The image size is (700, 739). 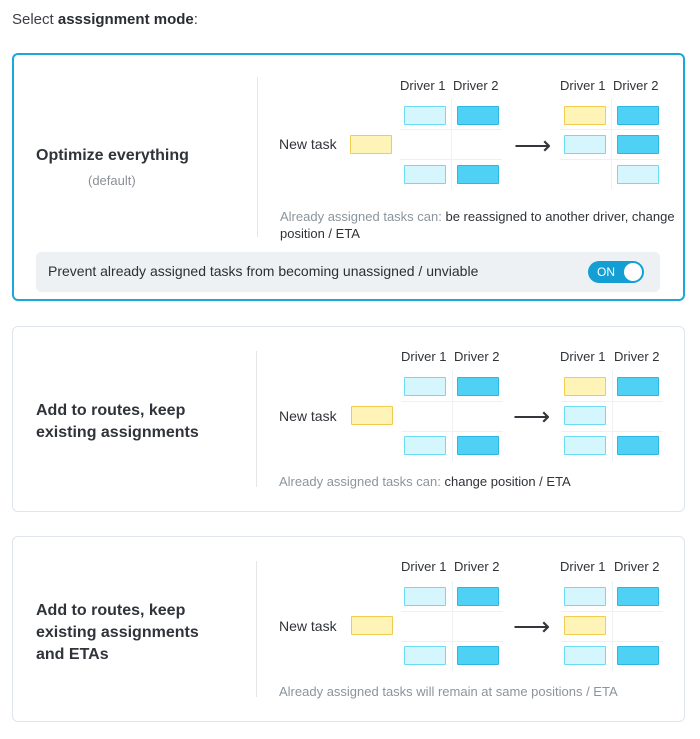 I want to click on heading-bold: asssignment mode, so click(x=125, y=19).